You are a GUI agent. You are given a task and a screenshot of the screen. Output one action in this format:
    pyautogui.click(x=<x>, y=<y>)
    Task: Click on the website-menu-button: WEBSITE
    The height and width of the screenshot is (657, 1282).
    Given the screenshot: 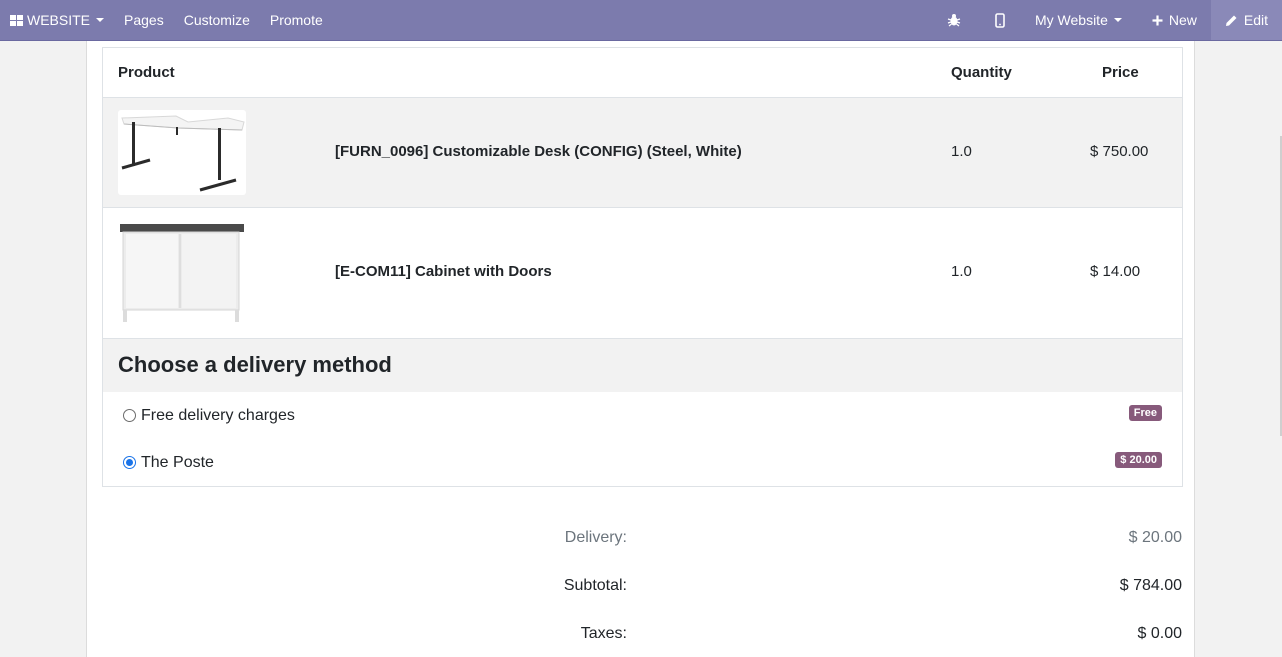 What is the action you would take?
    pyautogui.click(x=57, y=20)
    